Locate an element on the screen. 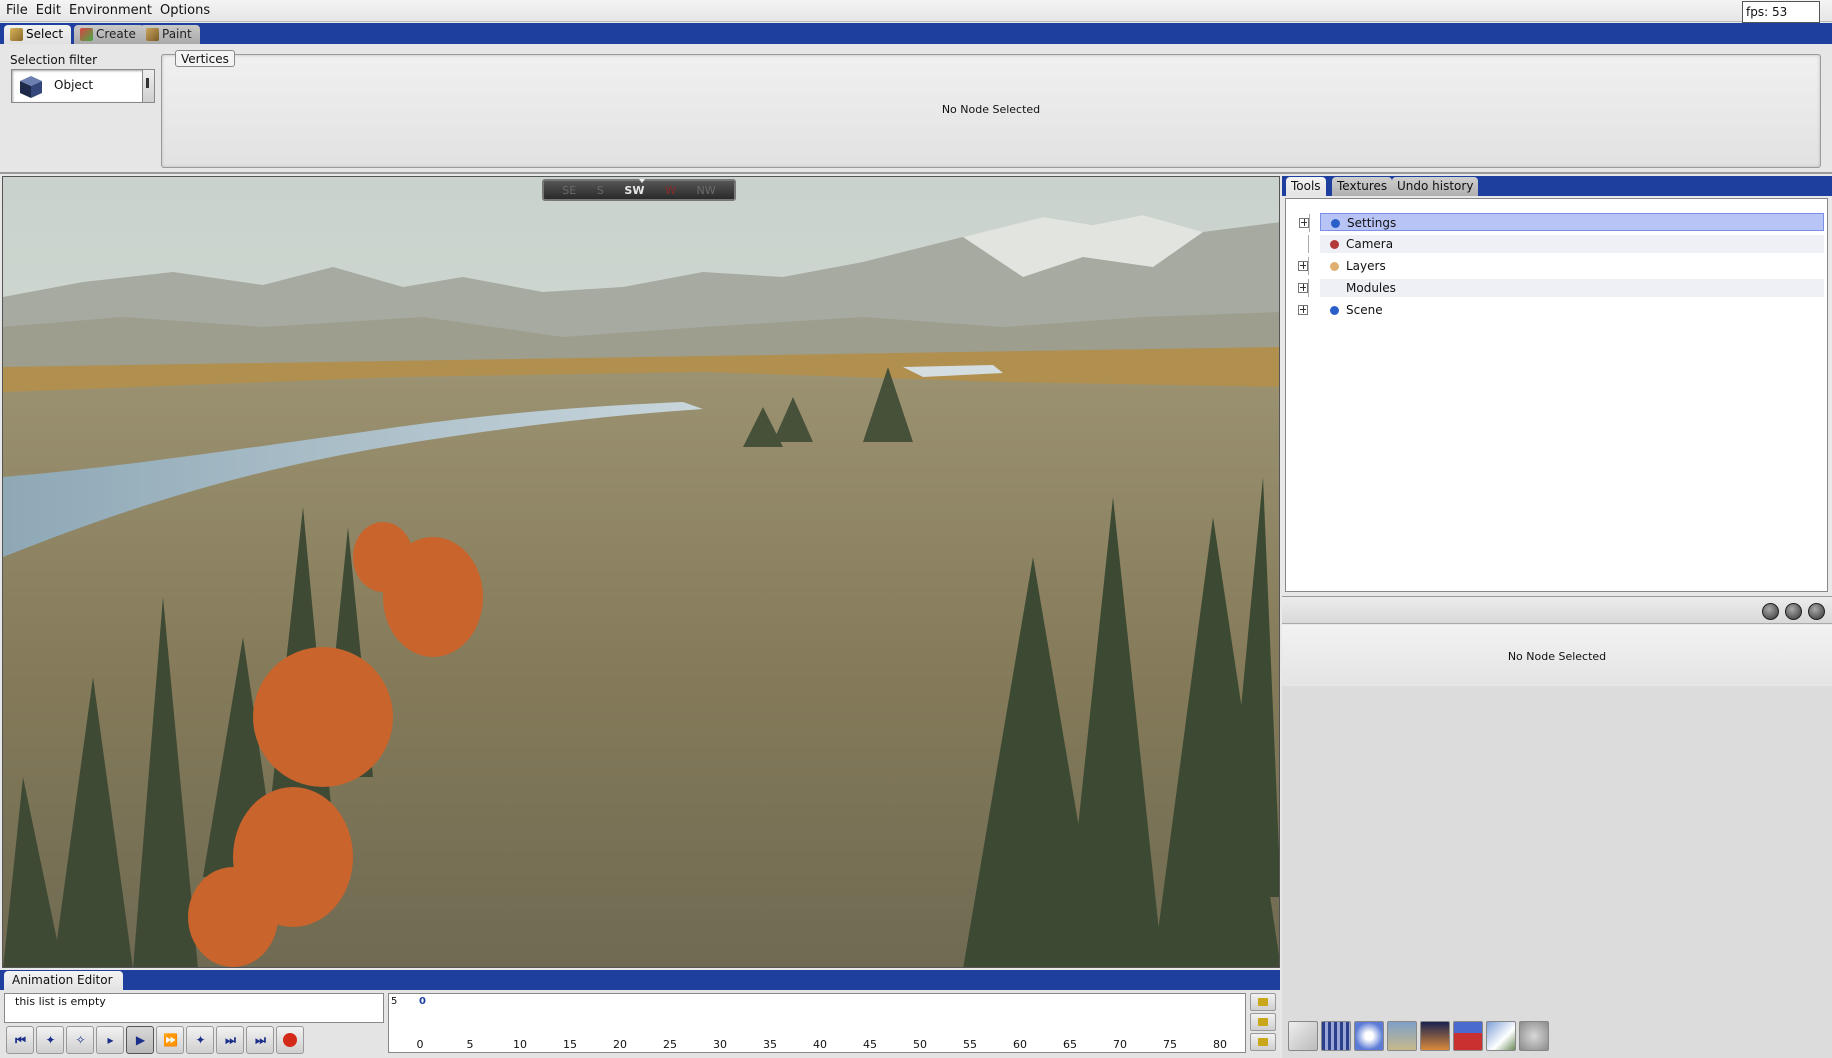 The image size is (1832, 1058). timeline-tick: 75 is located at coordinates (1170, 1044).